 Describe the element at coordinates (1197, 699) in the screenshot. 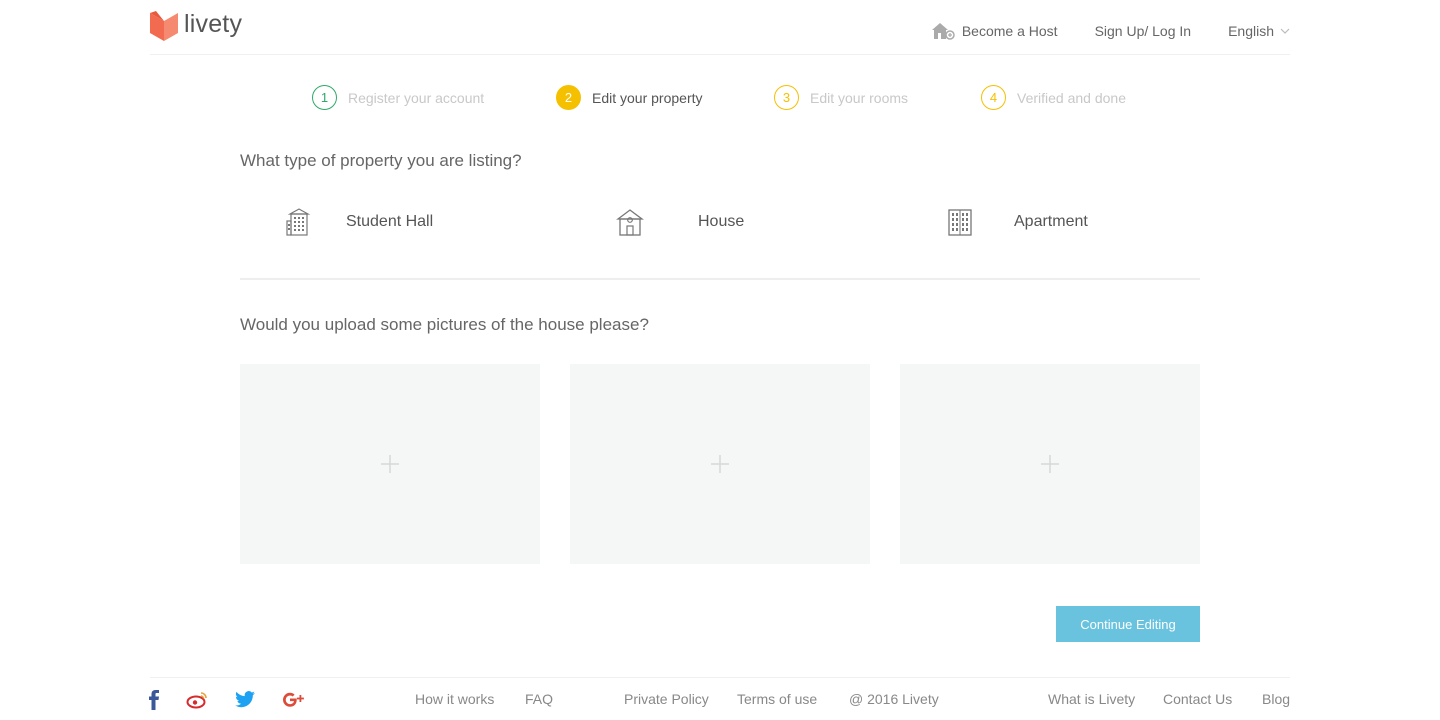

I see `footer-link-contact: Contact Us` at that location.